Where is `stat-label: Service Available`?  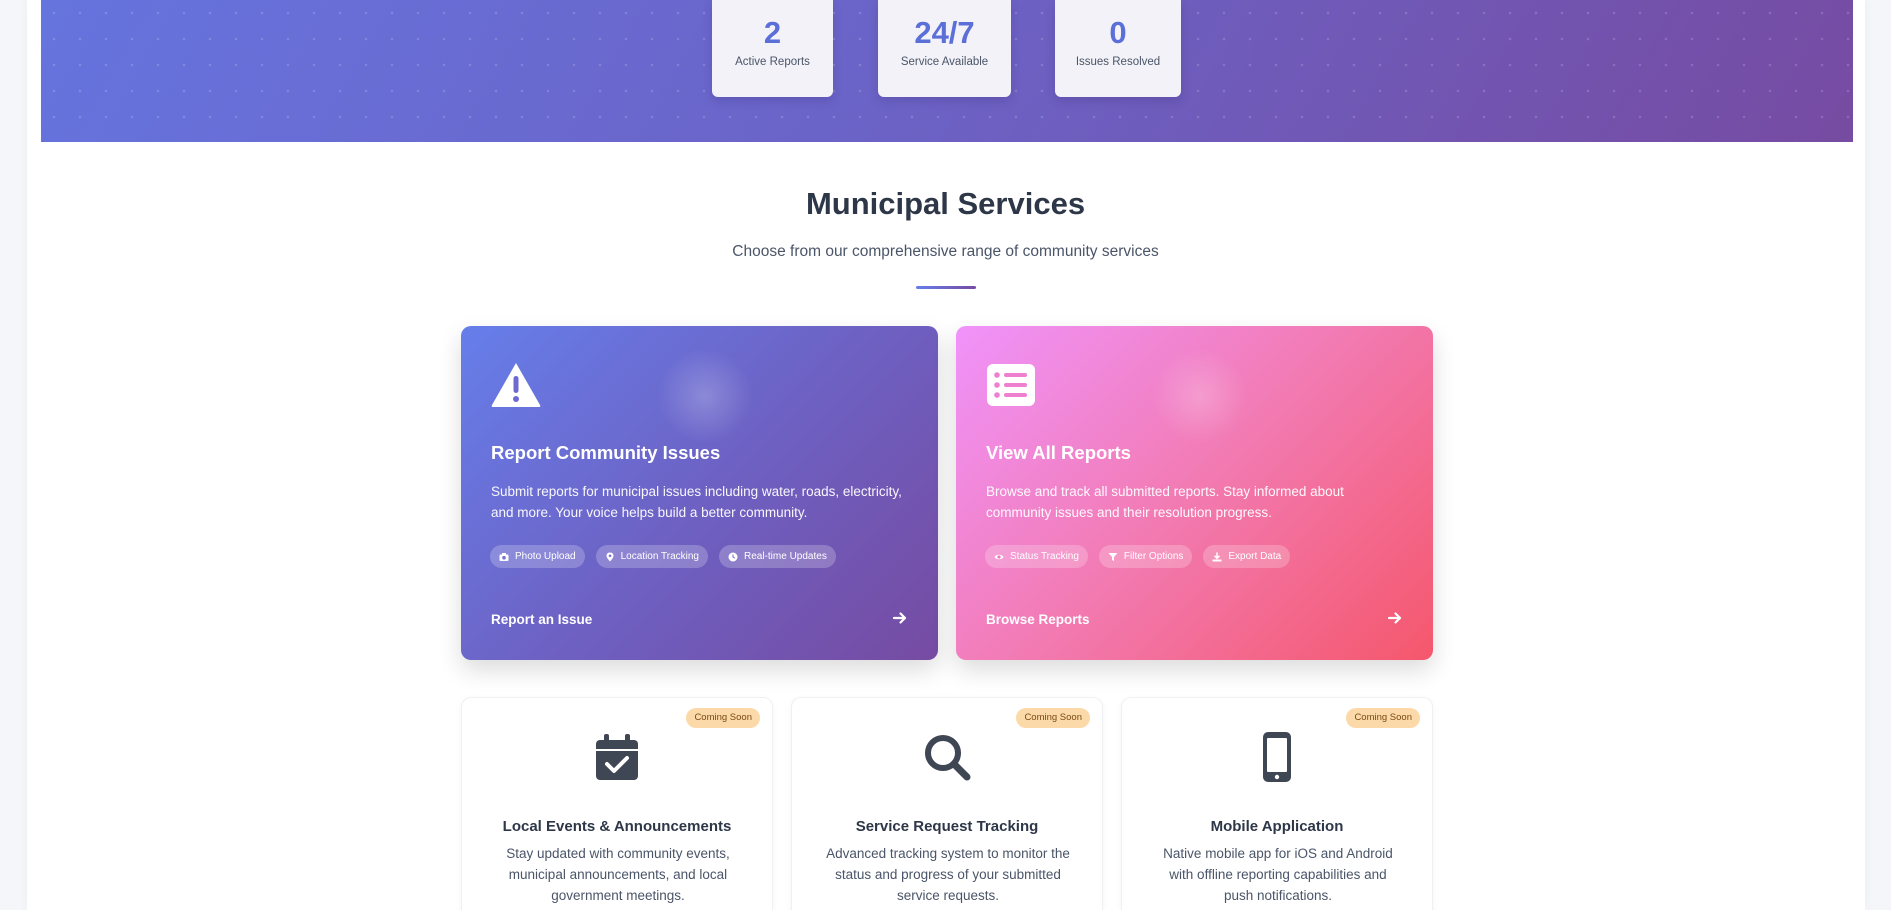
stat-label: Service Available is located at coordinates (944, 62).